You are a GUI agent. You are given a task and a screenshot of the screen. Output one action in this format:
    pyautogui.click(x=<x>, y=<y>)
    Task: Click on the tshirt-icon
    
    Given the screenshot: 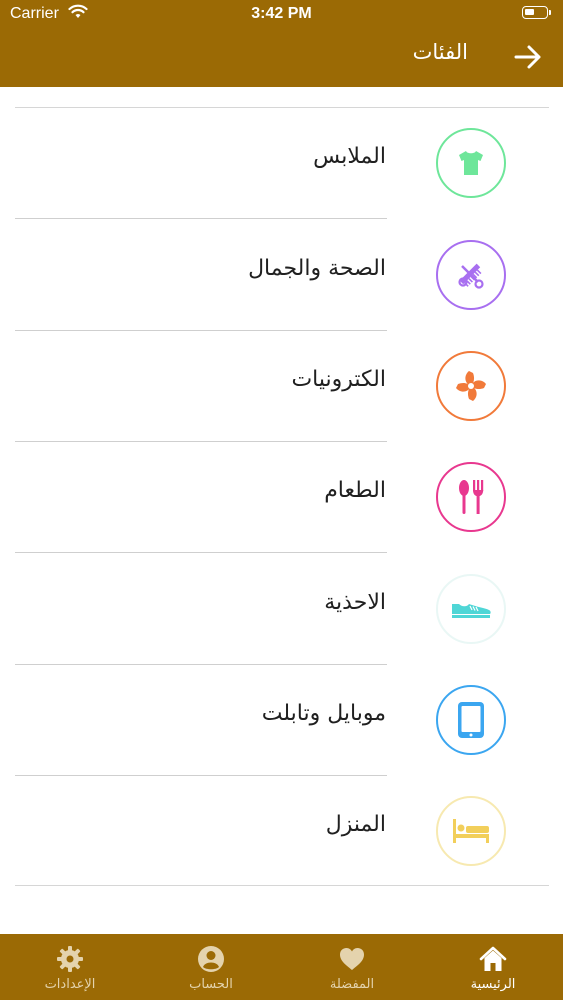 What is the action you would take?
    pyautogui.click(x=471, y=163)
    